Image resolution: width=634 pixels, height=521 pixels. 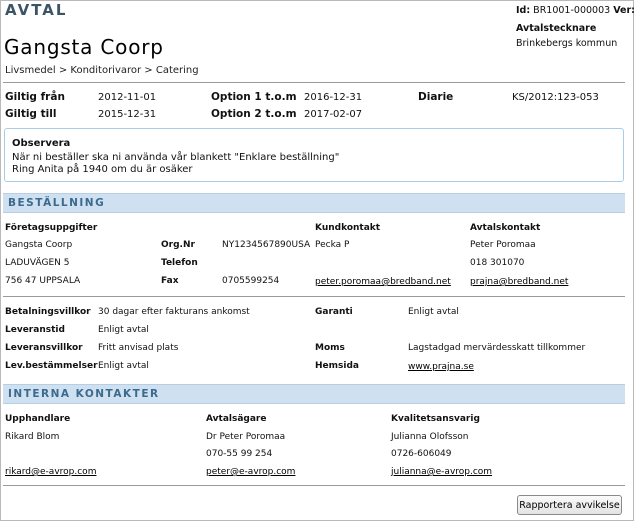 What do you see at coordinates (178, 245) in the screenshot?
I see `orgnr-label: Org.Nr` at bounding box center [178, 245].